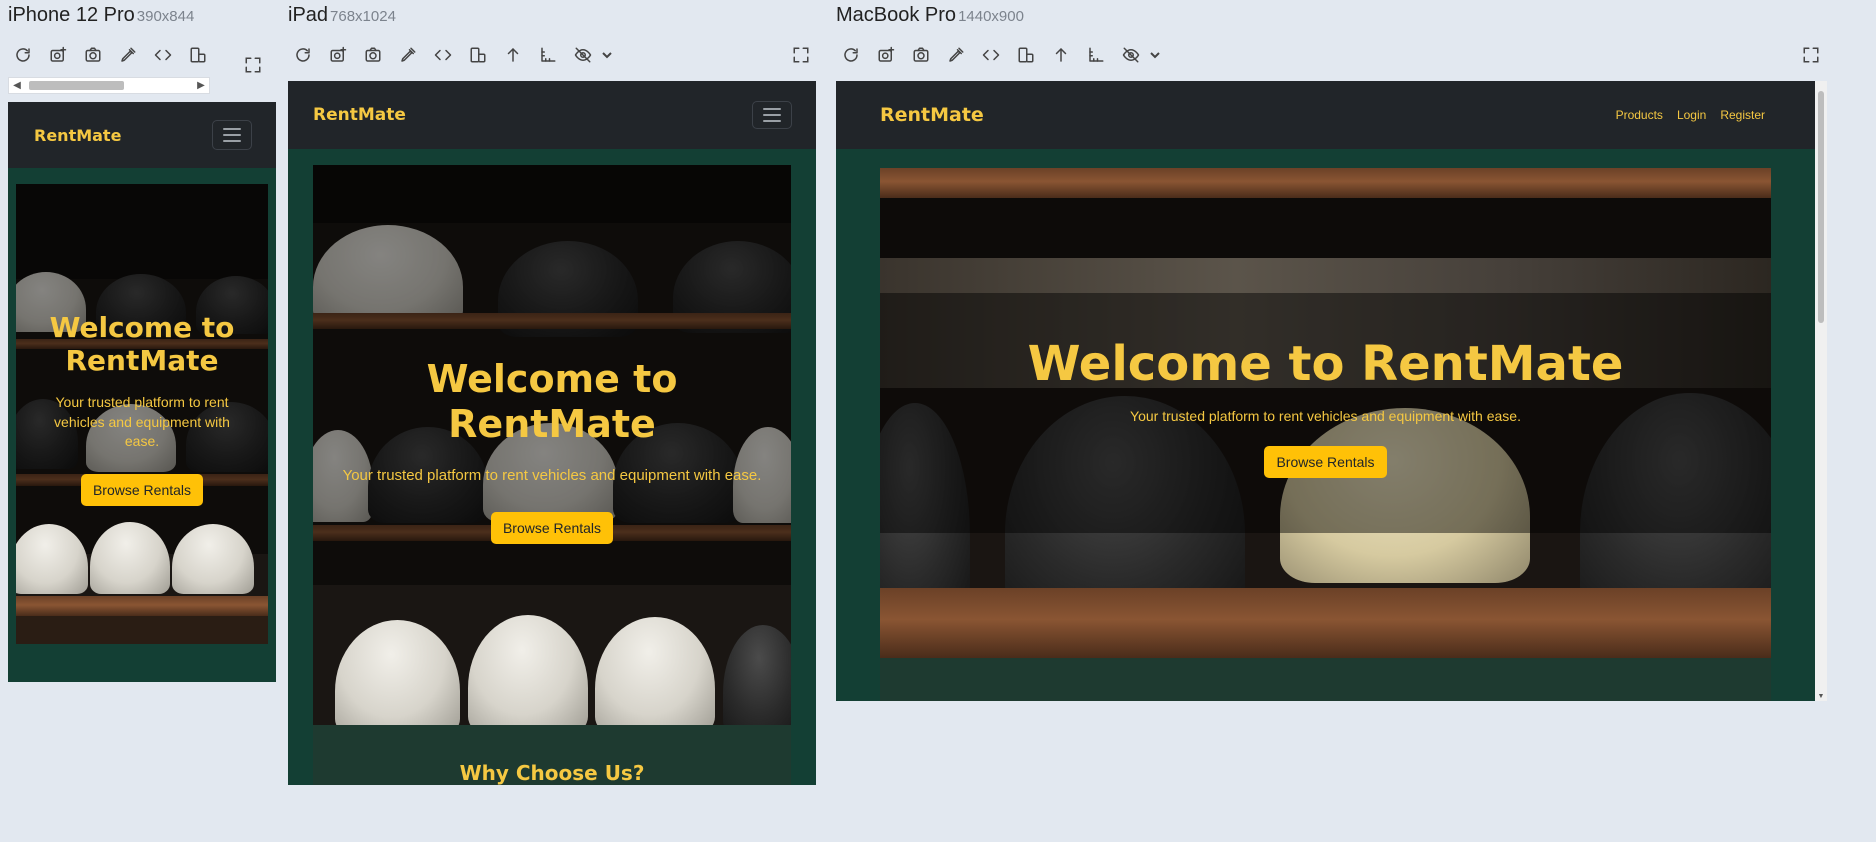 The image size is (1876, 842). Describe the element at coordinates (1821, 391) in the screenshot. I see `vertical-scrollbar: ▼` at that location.